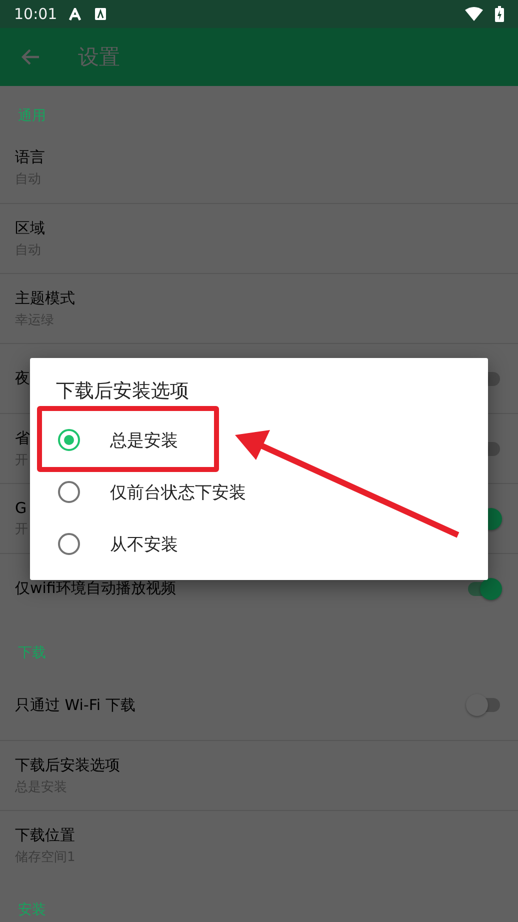 The width and height of the screenshot is (518, 922). Describe the element at coordinates (99, 57) in the screenshot. I see `toolbar-title: 设置` at that location.